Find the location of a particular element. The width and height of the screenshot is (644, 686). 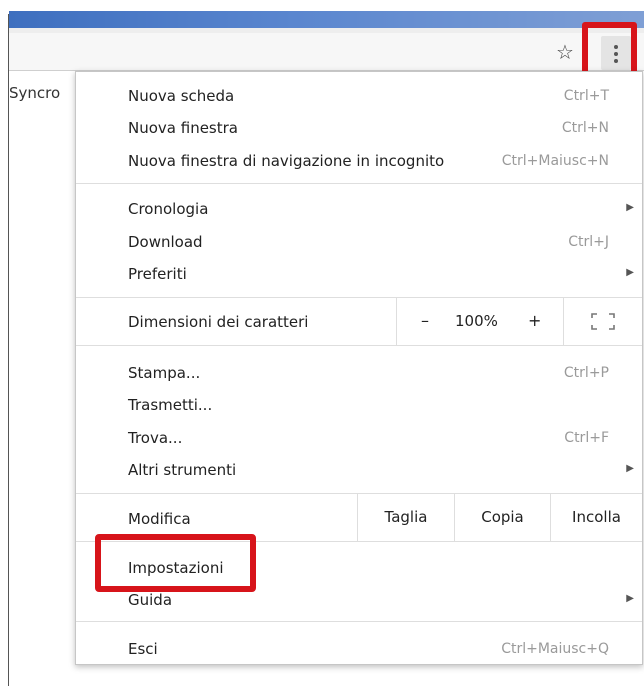

zoom-controls: – 100% + is located at coordinates (480, 321).